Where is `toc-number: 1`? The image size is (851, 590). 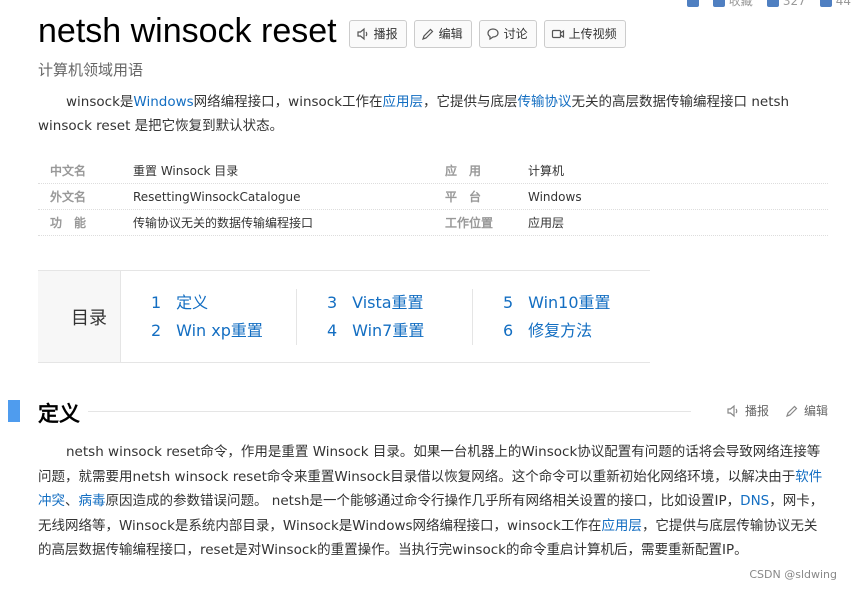
toc-number: 1 is located at coordinates (156, 302).